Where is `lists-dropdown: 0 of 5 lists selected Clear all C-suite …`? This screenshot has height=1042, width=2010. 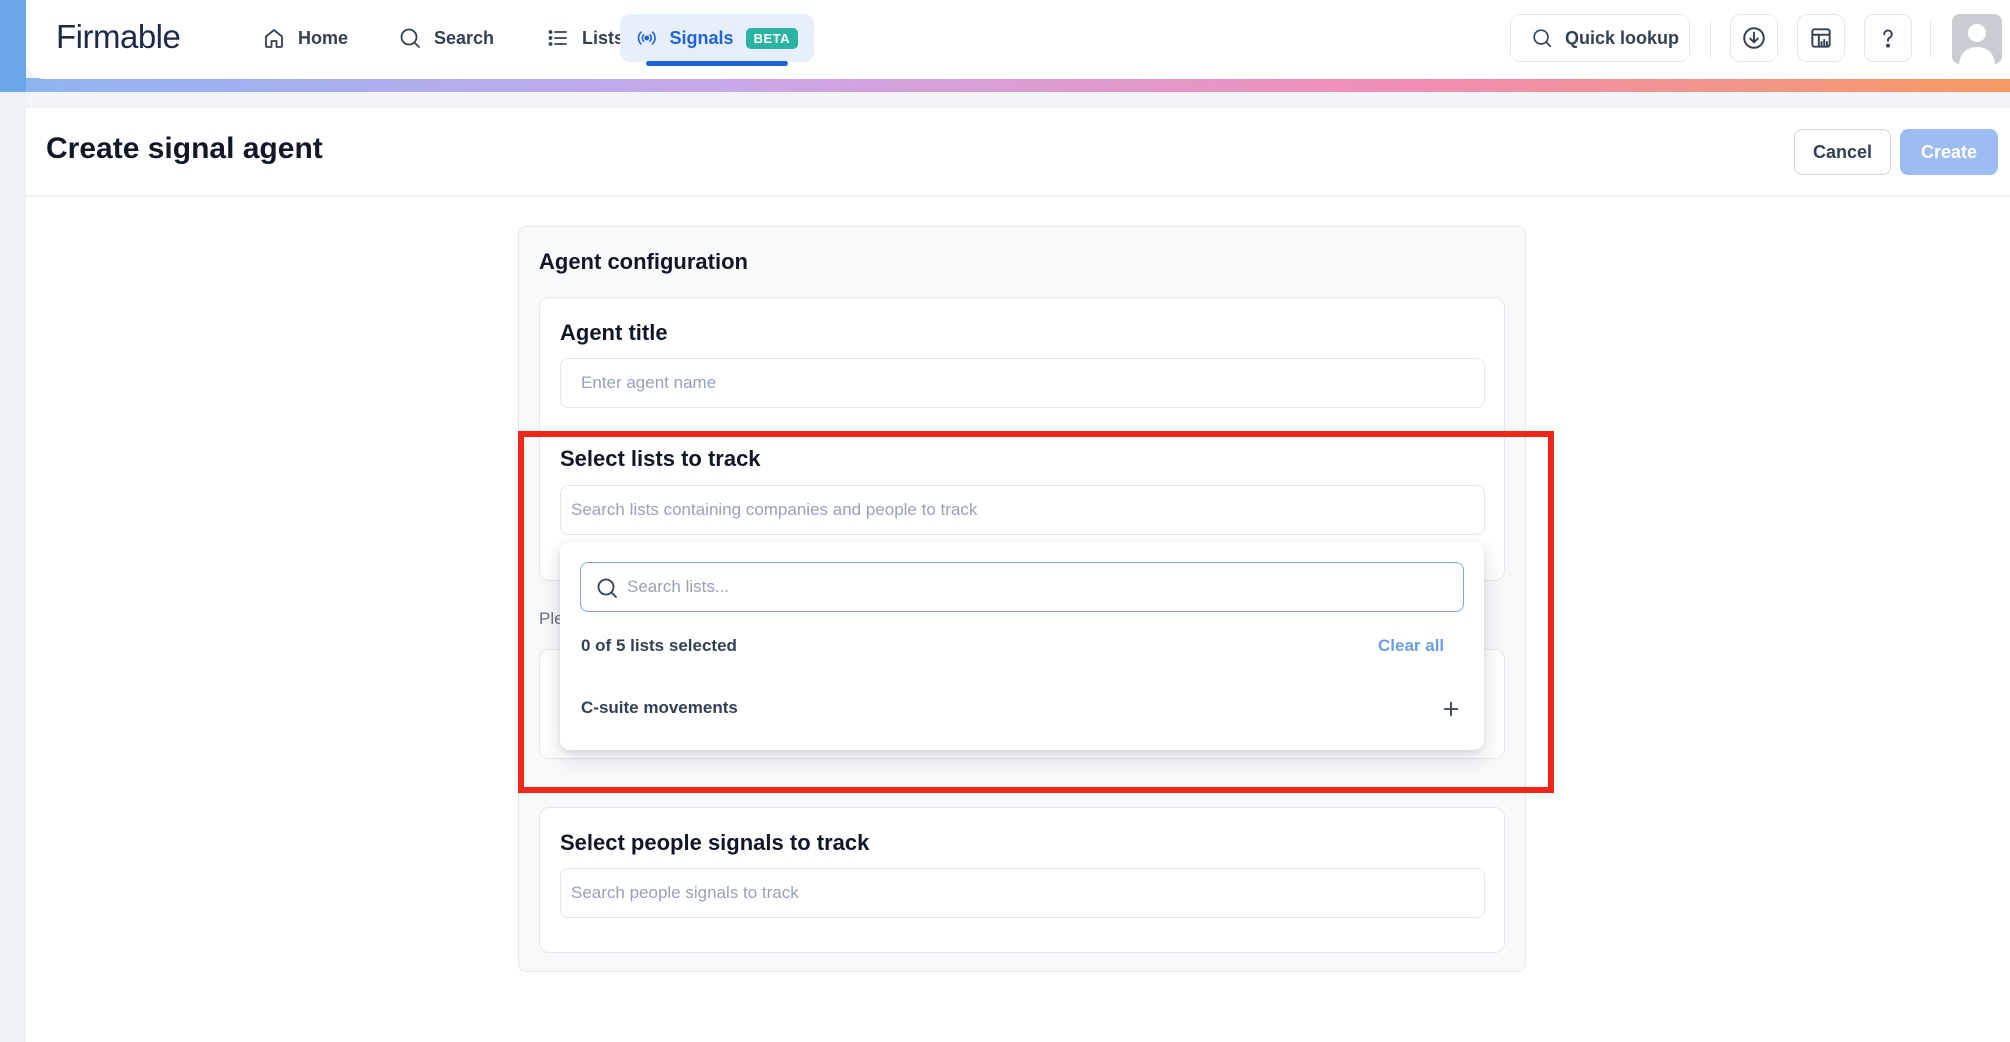
lists-dropdown: 0 of 5 lists selected Clear all C-suite … is located at coordinates (1022, 646).